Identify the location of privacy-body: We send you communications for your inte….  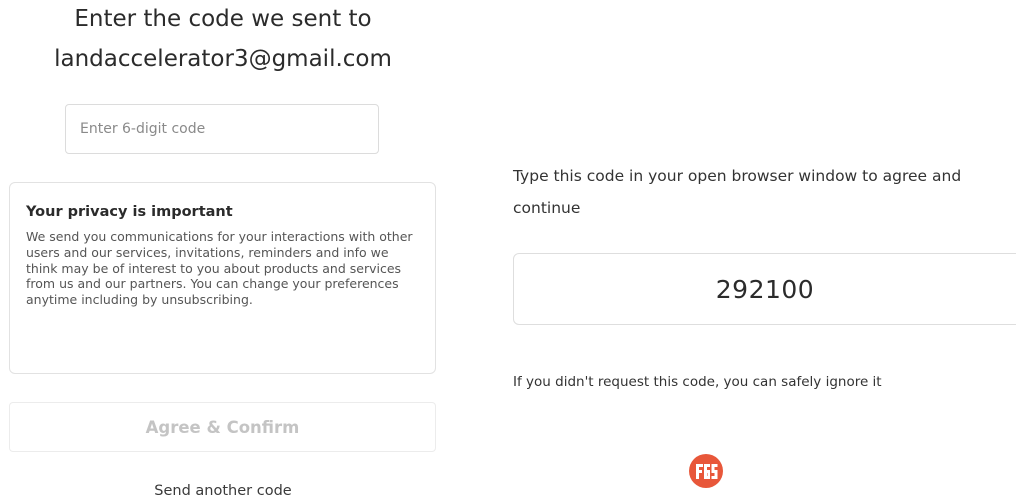
(219, 268).